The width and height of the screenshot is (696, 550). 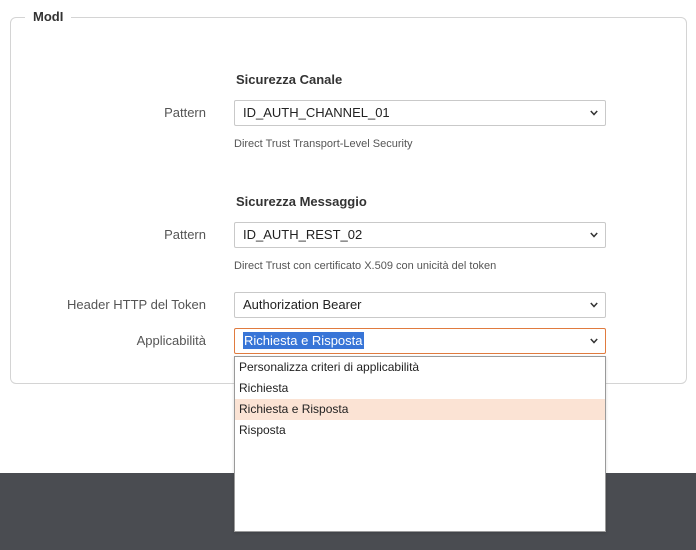 I want to click on section-title-sicurezza-messaggio: Sicurezza Messaggio, so click(x=301, y=201).